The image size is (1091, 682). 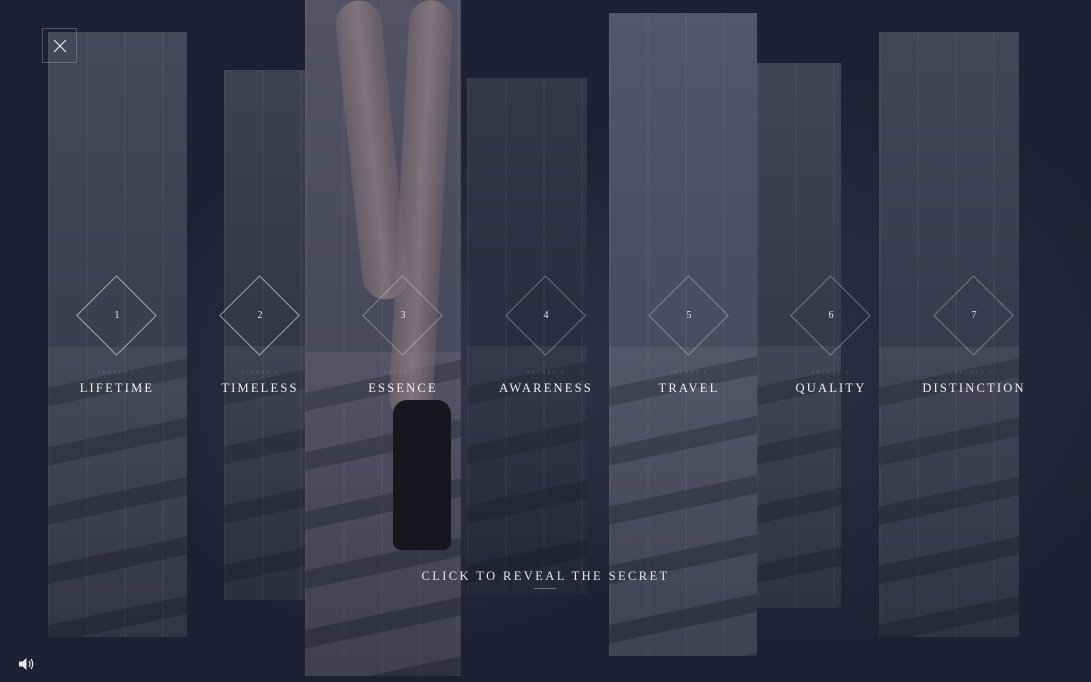 What do you see at coordinates (546, 388) in the screenshot?
I see `secret-title: AWARENESS` at bounding box center [546, 388].